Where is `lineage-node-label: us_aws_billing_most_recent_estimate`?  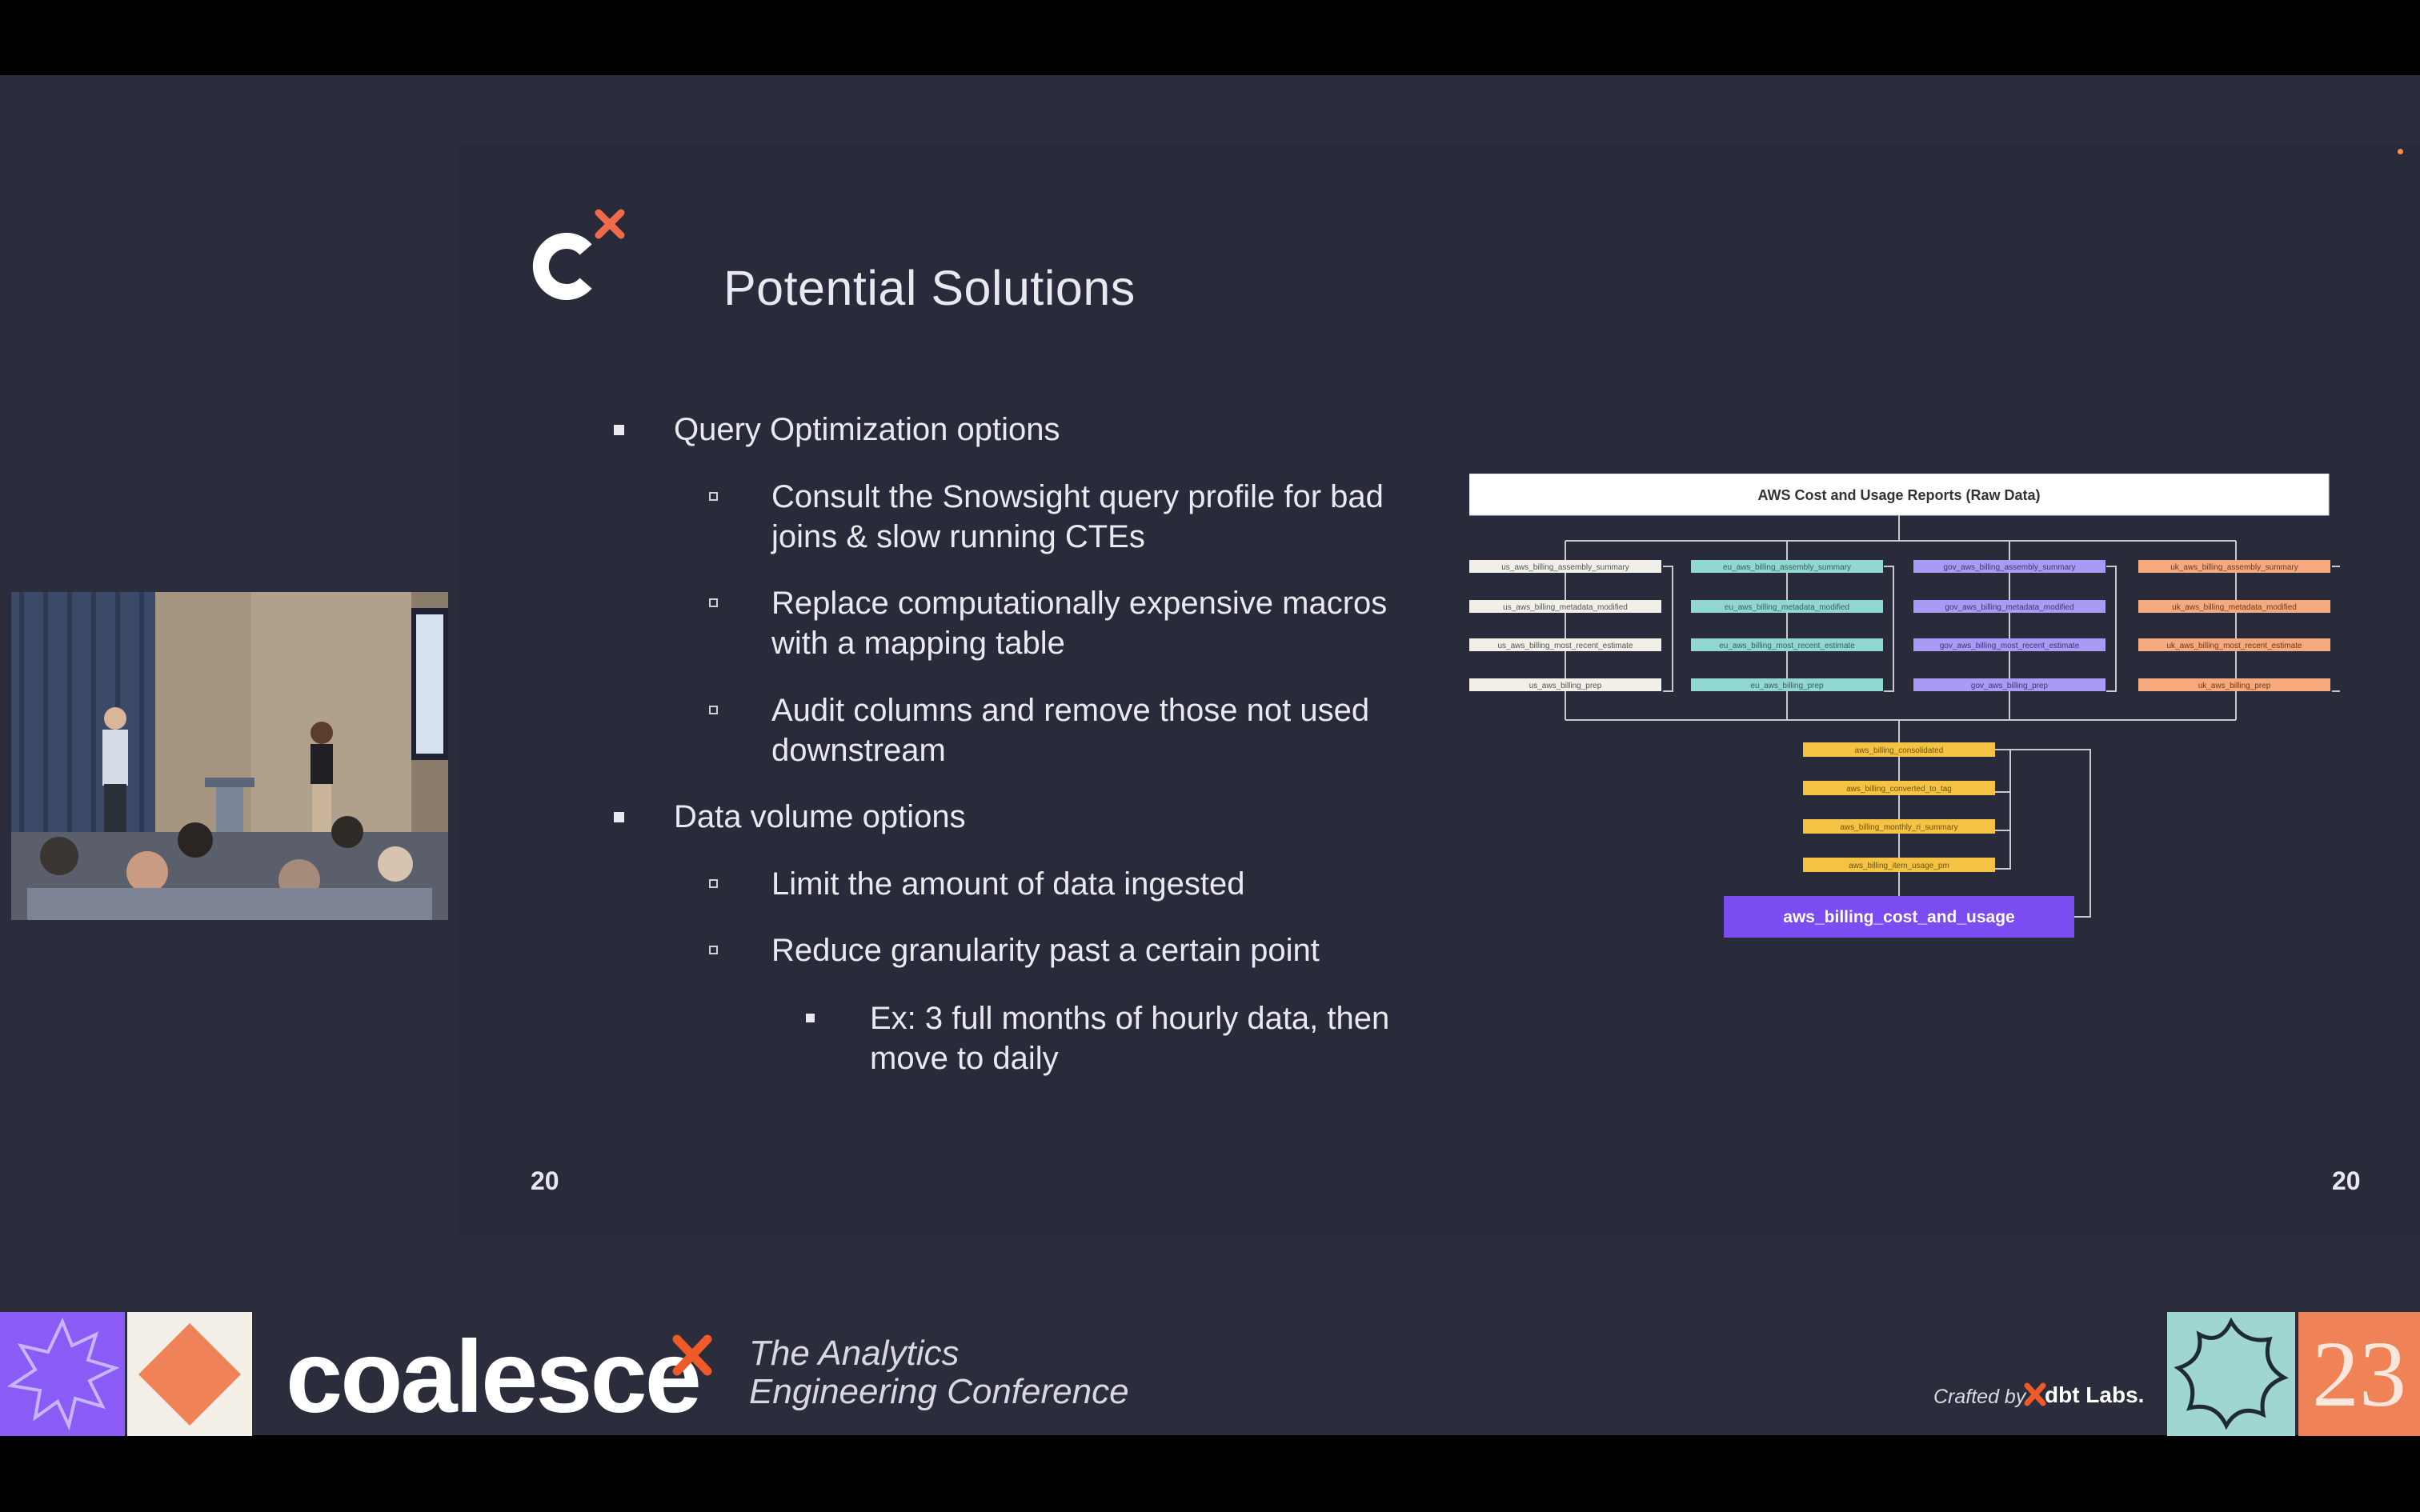
lineage-node-label: us_aws_billing_most_recent_estimate is located at coordinates (1565, 646).